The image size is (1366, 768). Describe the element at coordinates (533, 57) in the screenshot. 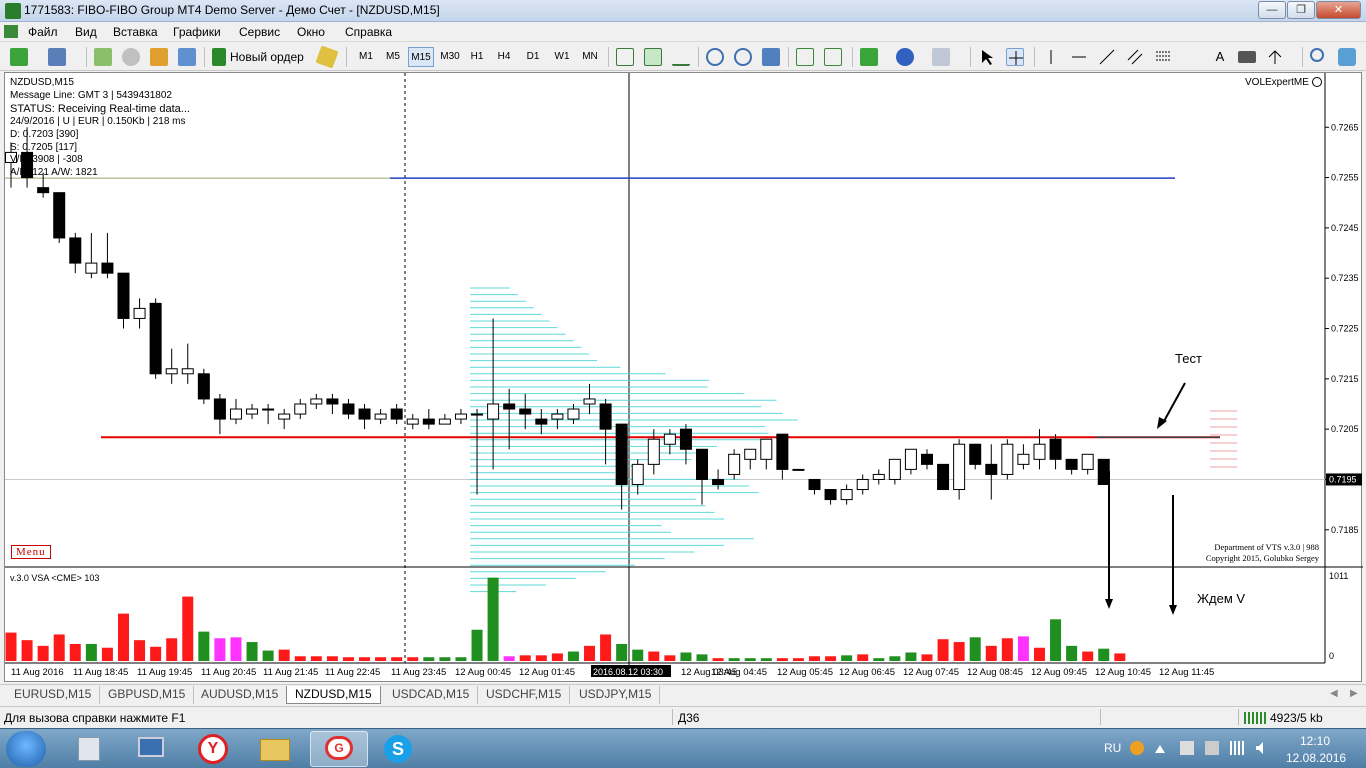

I see `tf-d1: D1` at that location.